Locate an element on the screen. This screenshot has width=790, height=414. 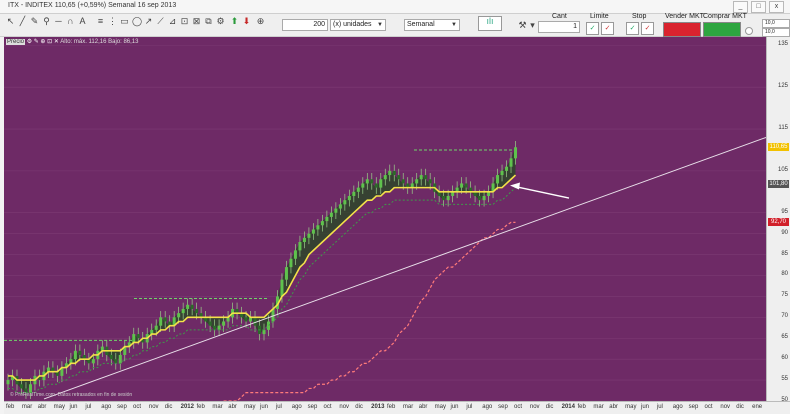
rectangle-icon: ▭ is located at coordinates (124, 21).